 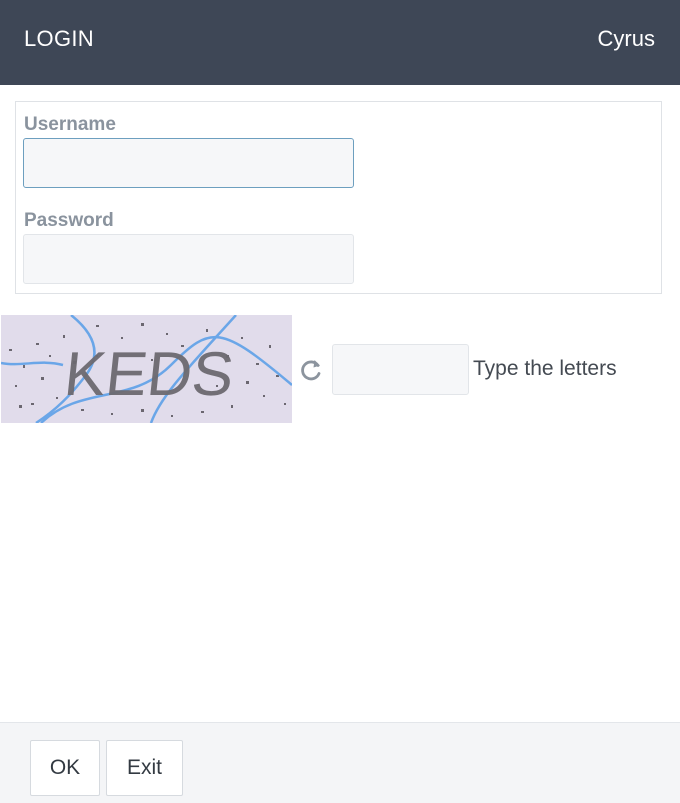 I want to click on user-name: Cyrus, so click(x=626, y=38).